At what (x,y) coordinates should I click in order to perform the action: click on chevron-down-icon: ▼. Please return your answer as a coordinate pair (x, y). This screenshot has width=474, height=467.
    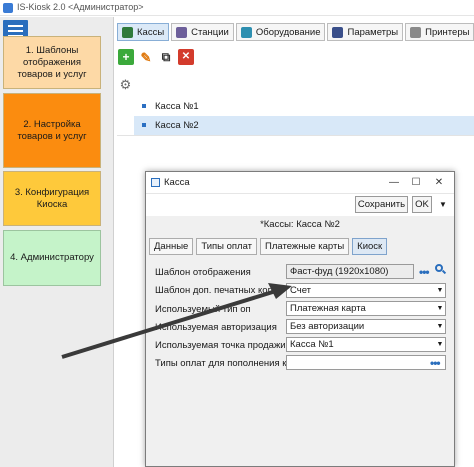
    Looking at the image, I should click on (443, 204).